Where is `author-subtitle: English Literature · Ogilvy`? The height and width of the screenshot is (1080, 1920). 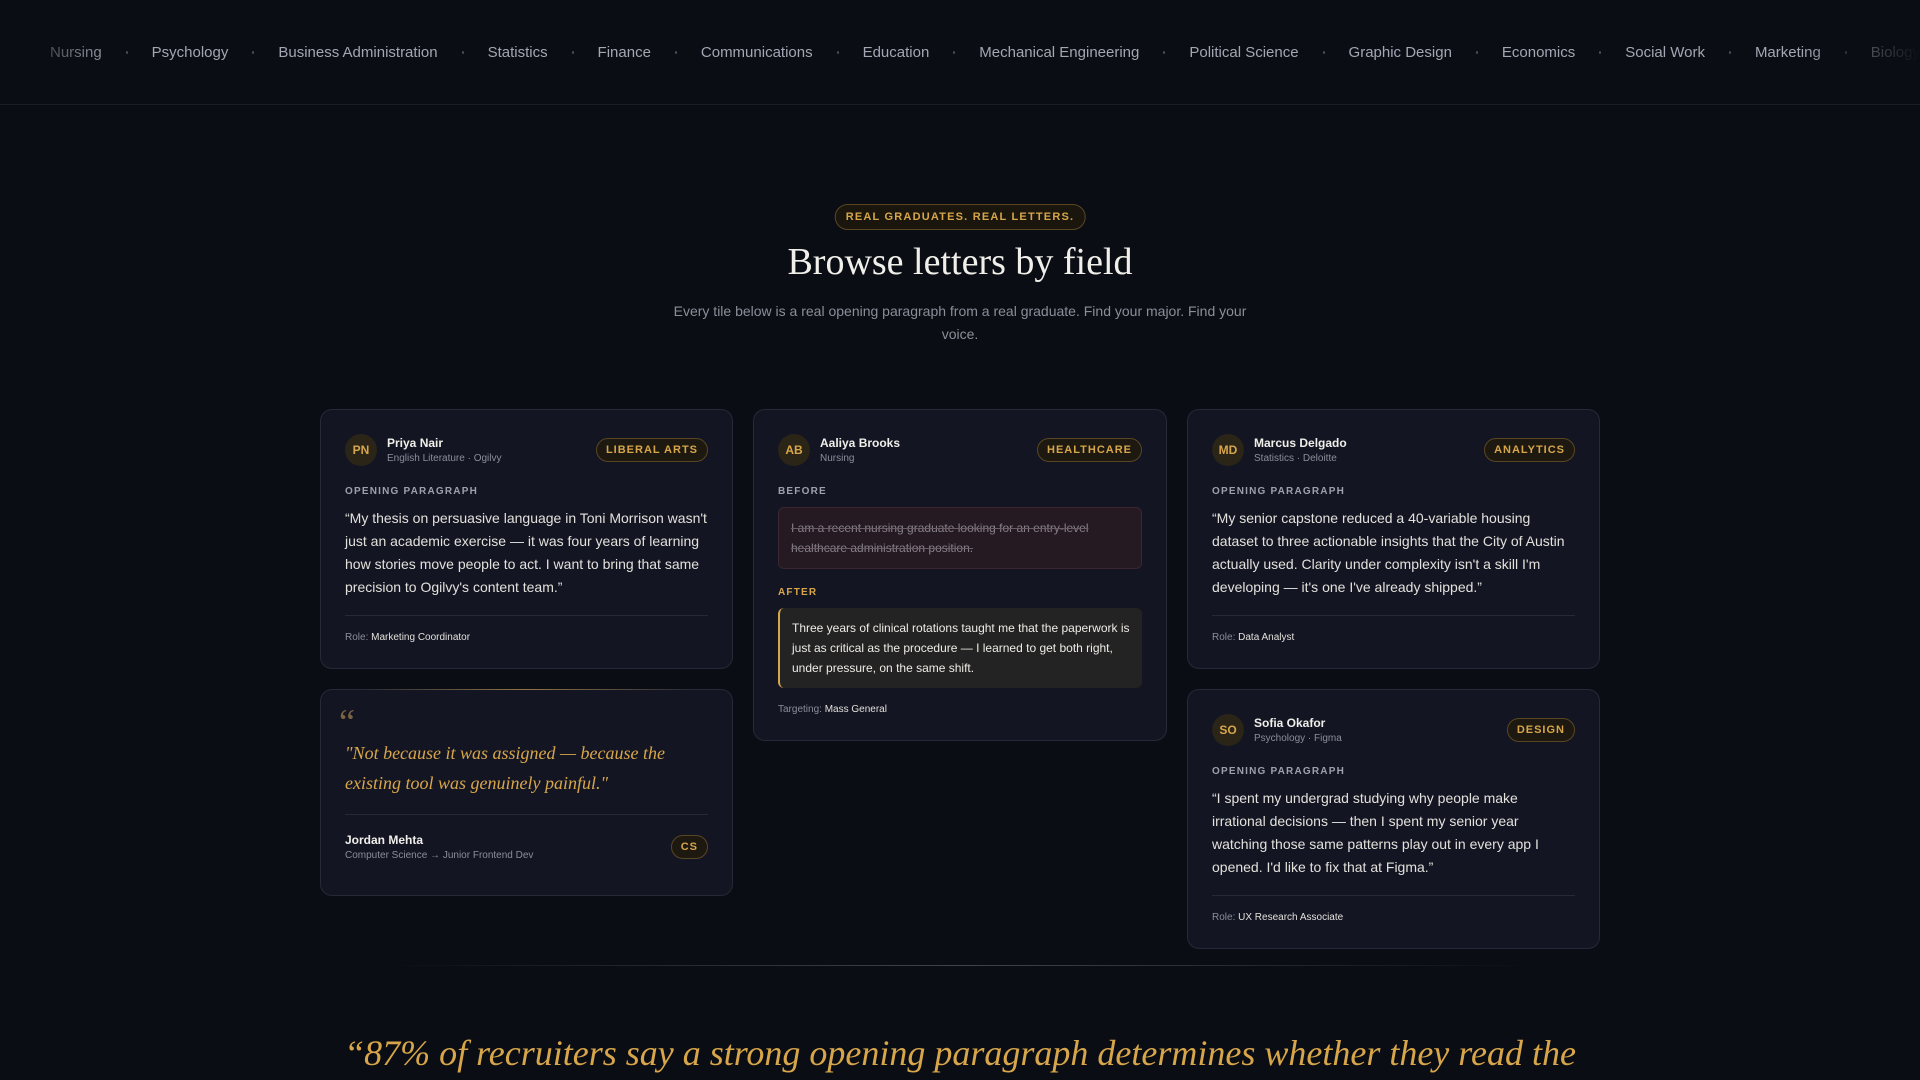
author-subtitle: English Literature · Ogilvy is located at coordinates (444, 458).